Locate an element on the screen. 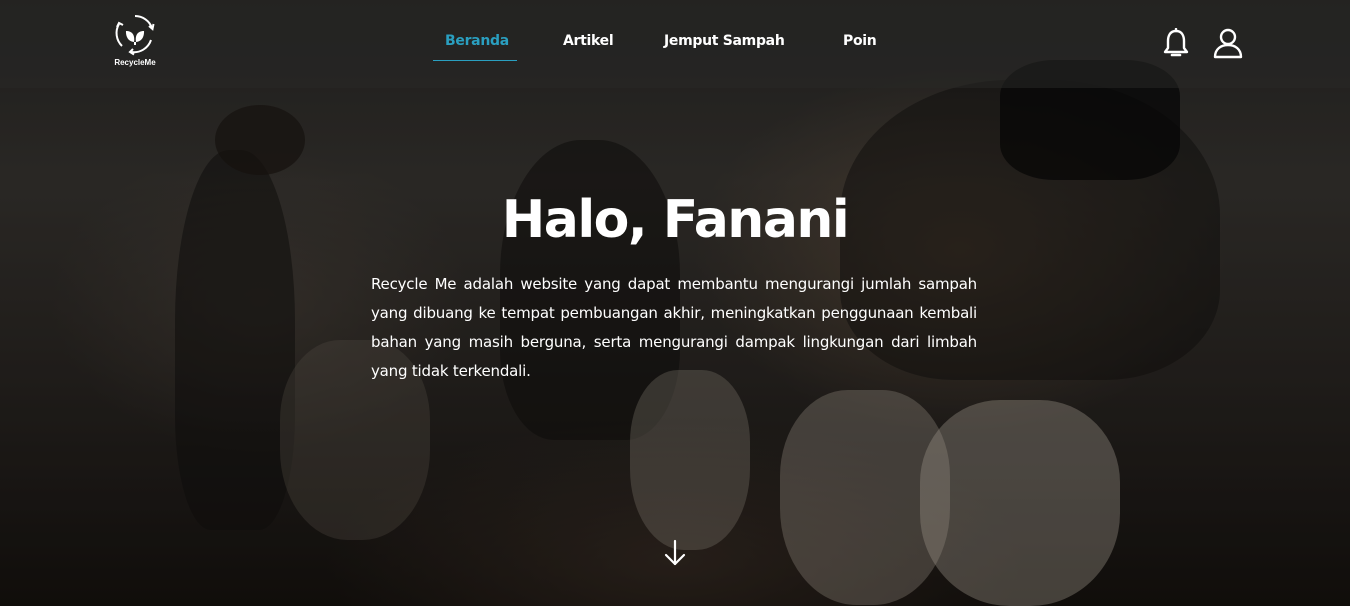  profile-button is located at coordinates (1228, 43).